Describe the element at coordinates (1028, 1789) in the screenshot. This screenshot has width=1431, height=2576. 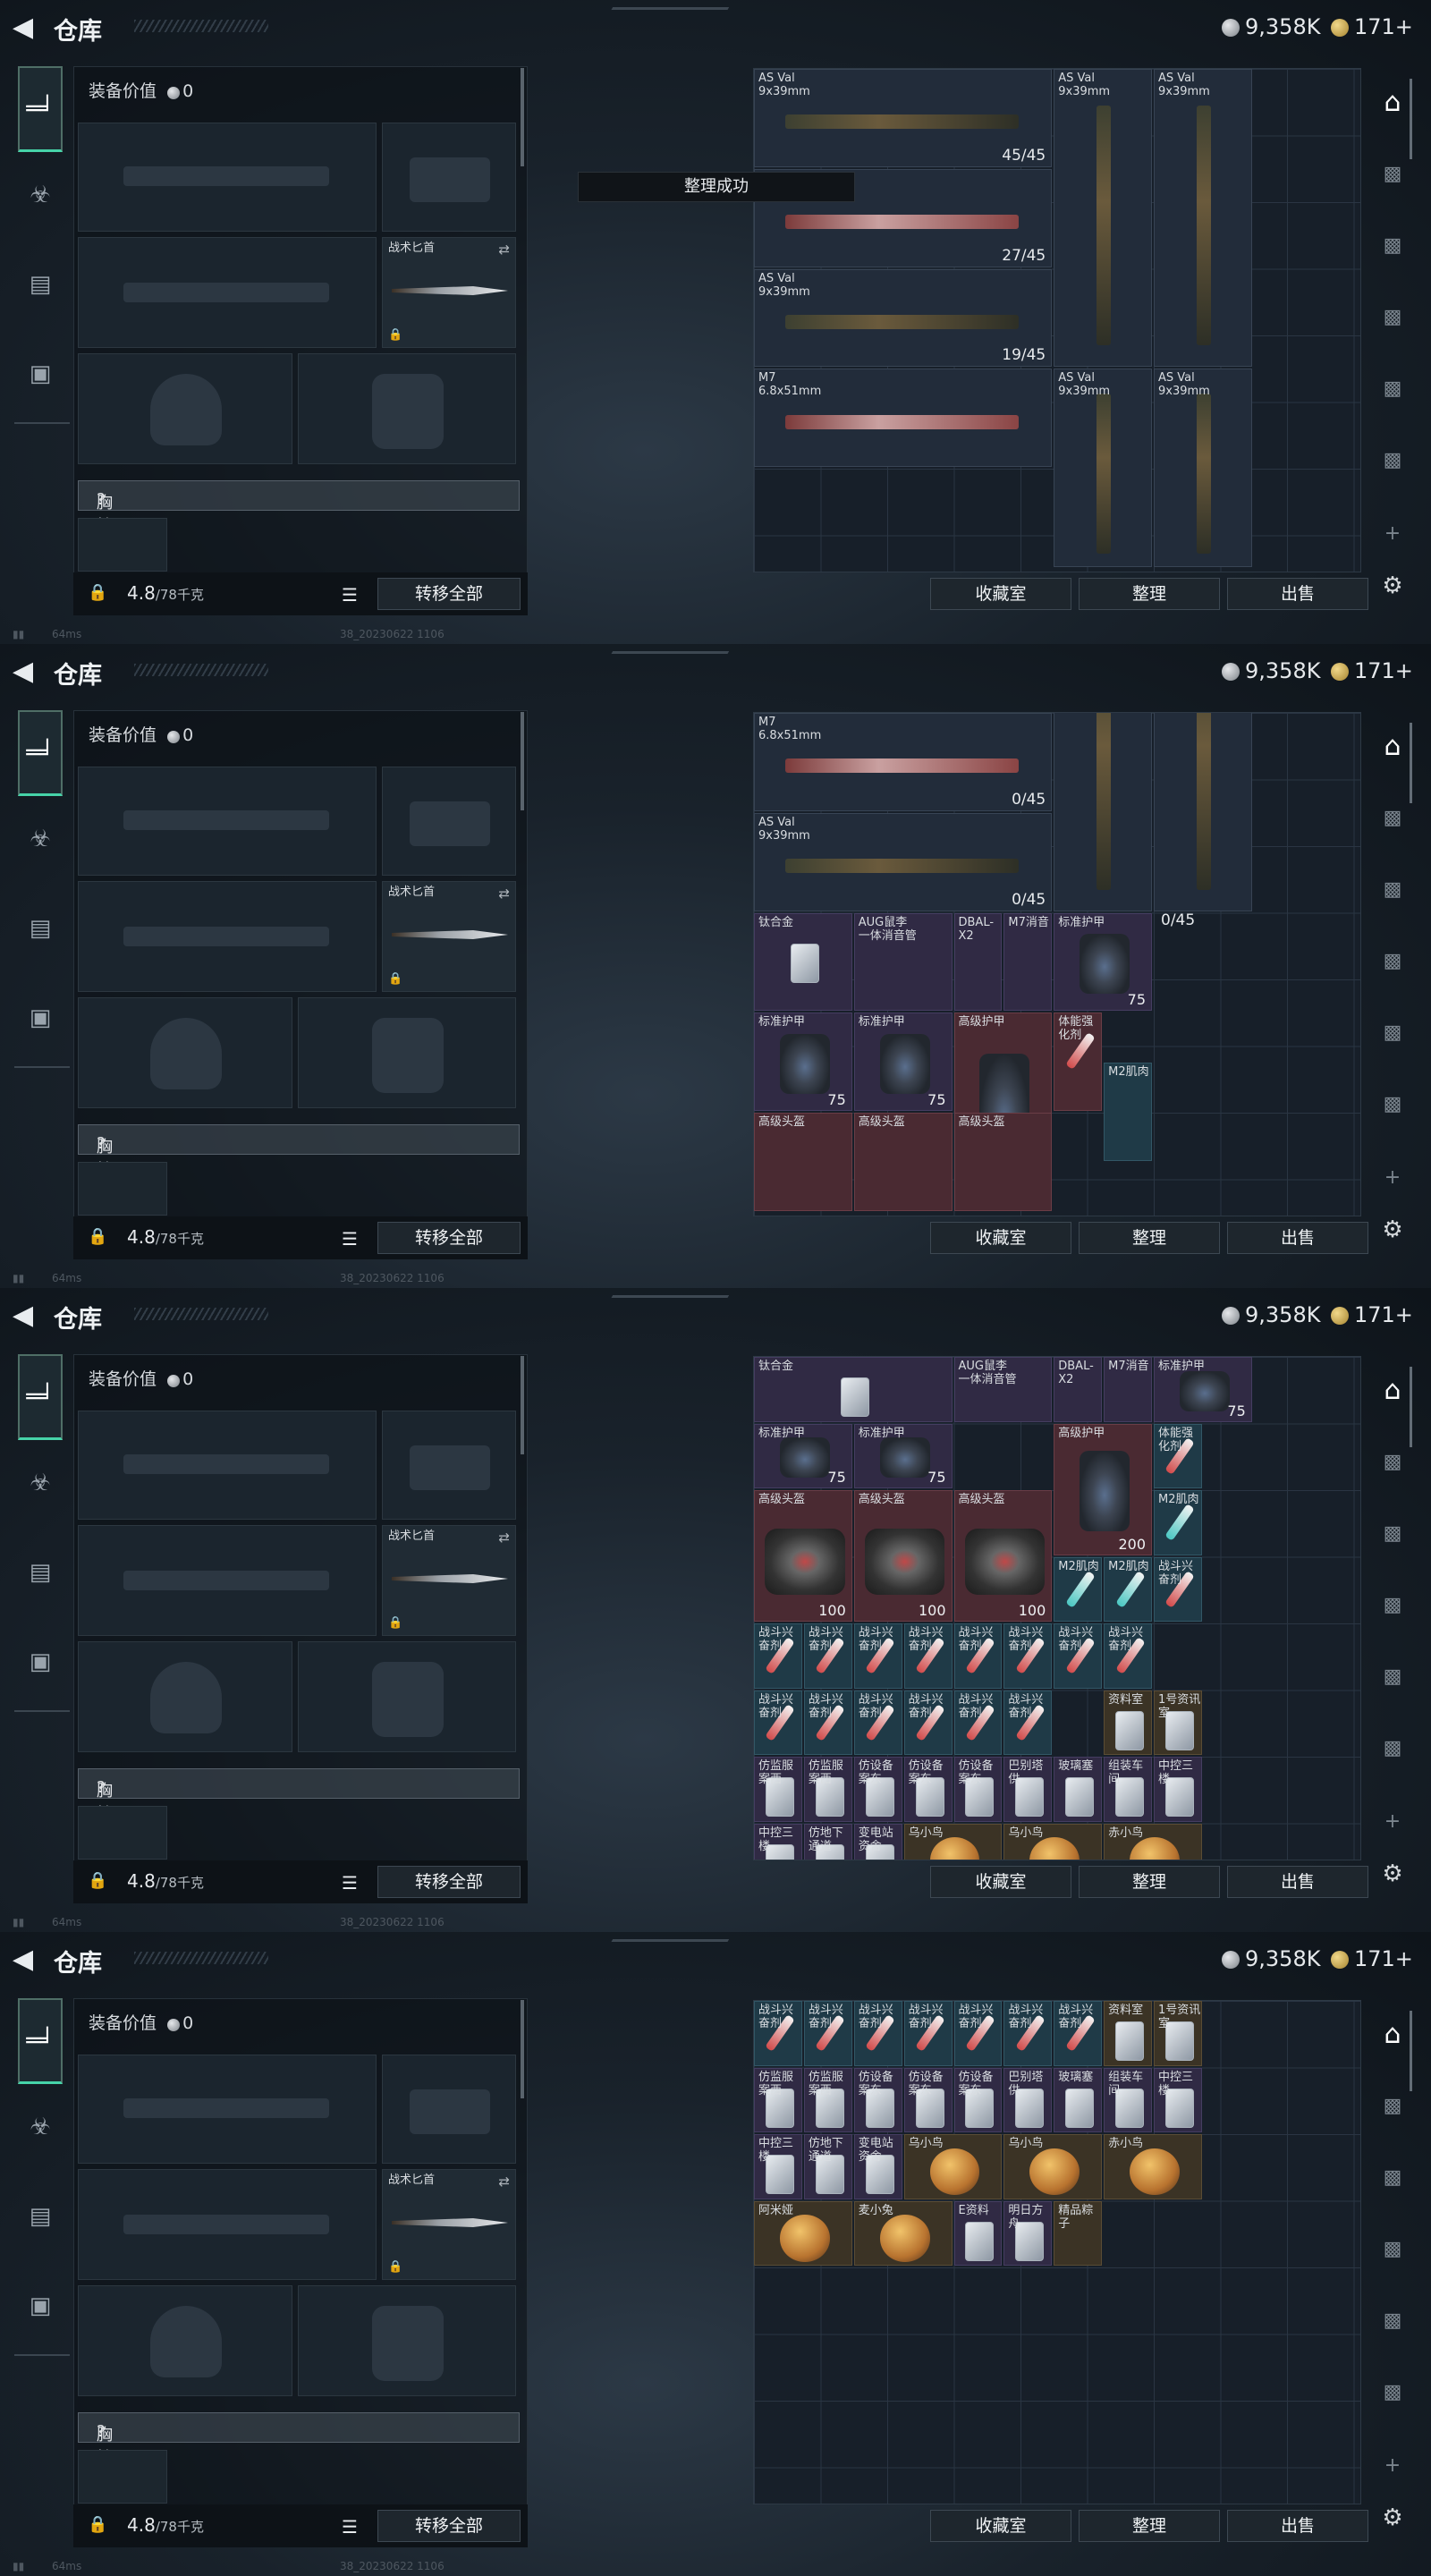
I see `stash-item: 巴别塔供` at that location.